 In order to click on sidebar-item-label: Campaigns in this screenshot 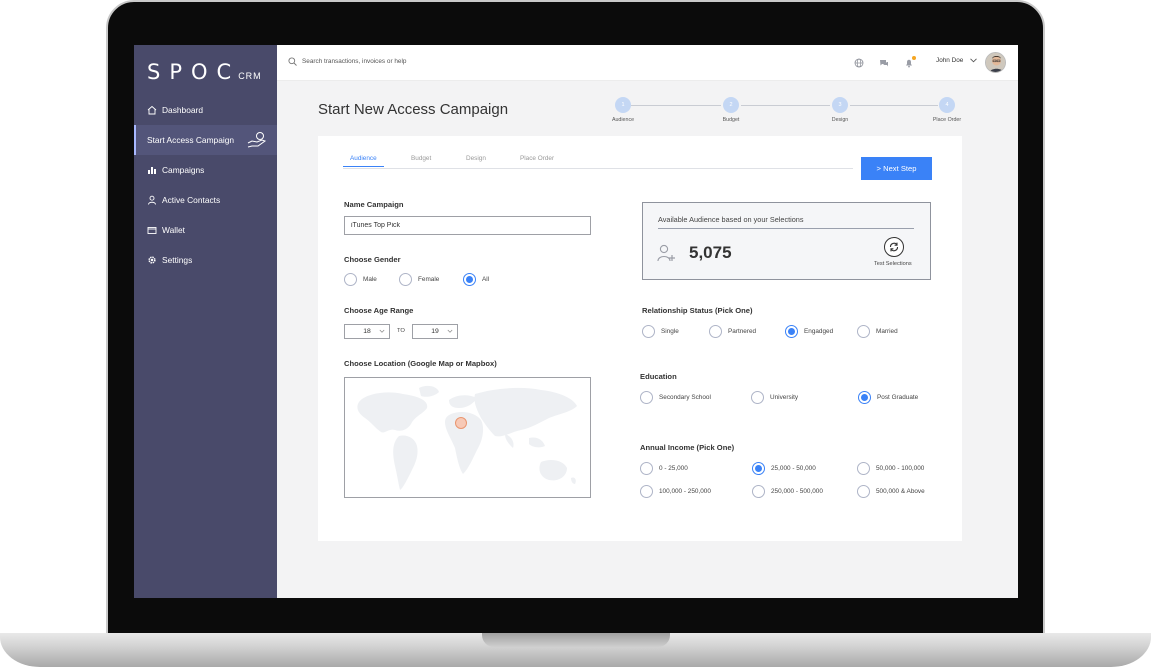, I will do `click(183, 170)`.